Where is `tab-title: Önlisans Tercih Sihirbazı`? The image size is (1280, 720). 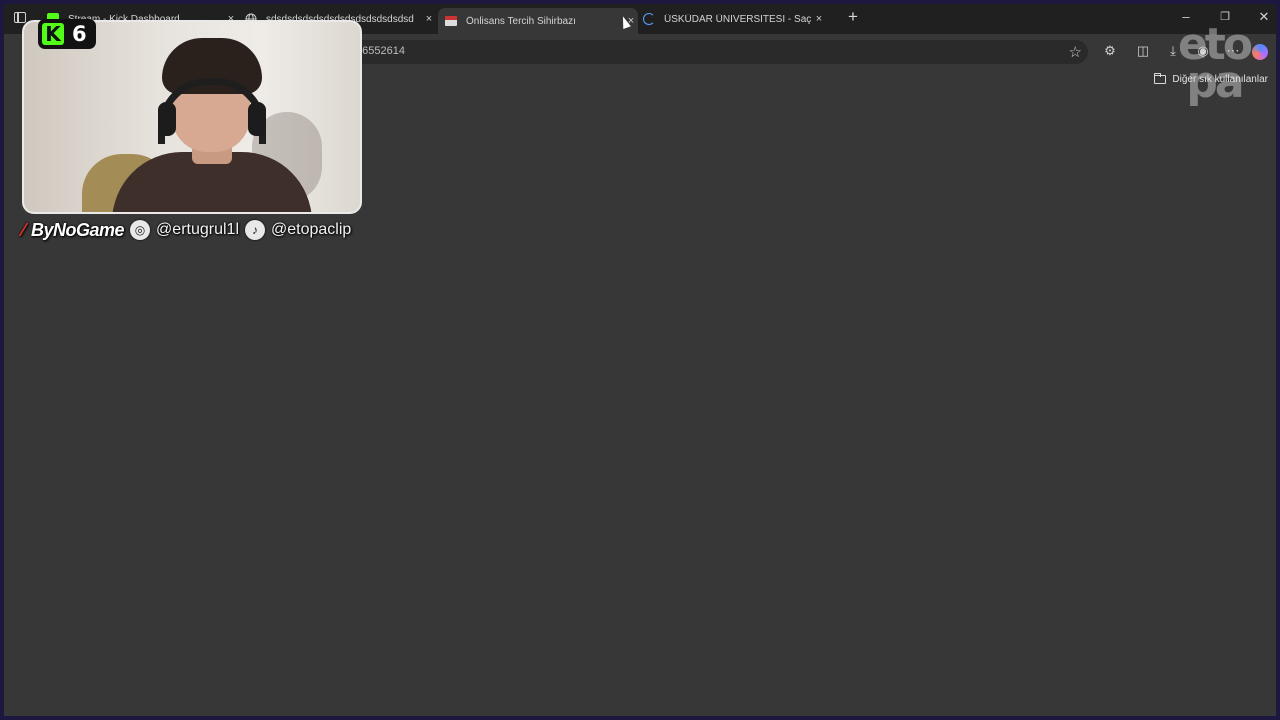
tab-title: Önlisans Tercih Sihirbazı is located at coordinates (521, 21).